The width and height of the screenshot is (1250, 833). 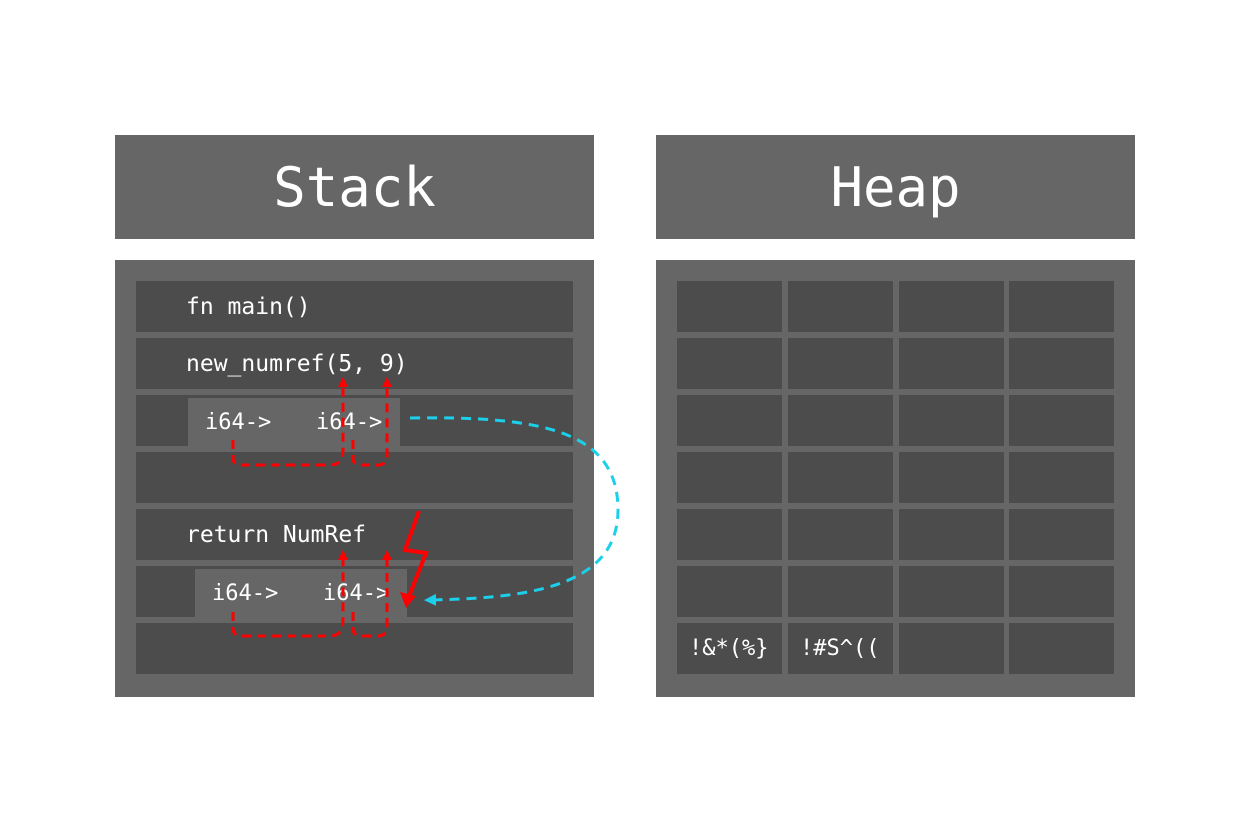 What do you see at coordinates (415, 557) in the screenshot?
I see `lightning-bolt-icon` at bounding box center [415, 557].